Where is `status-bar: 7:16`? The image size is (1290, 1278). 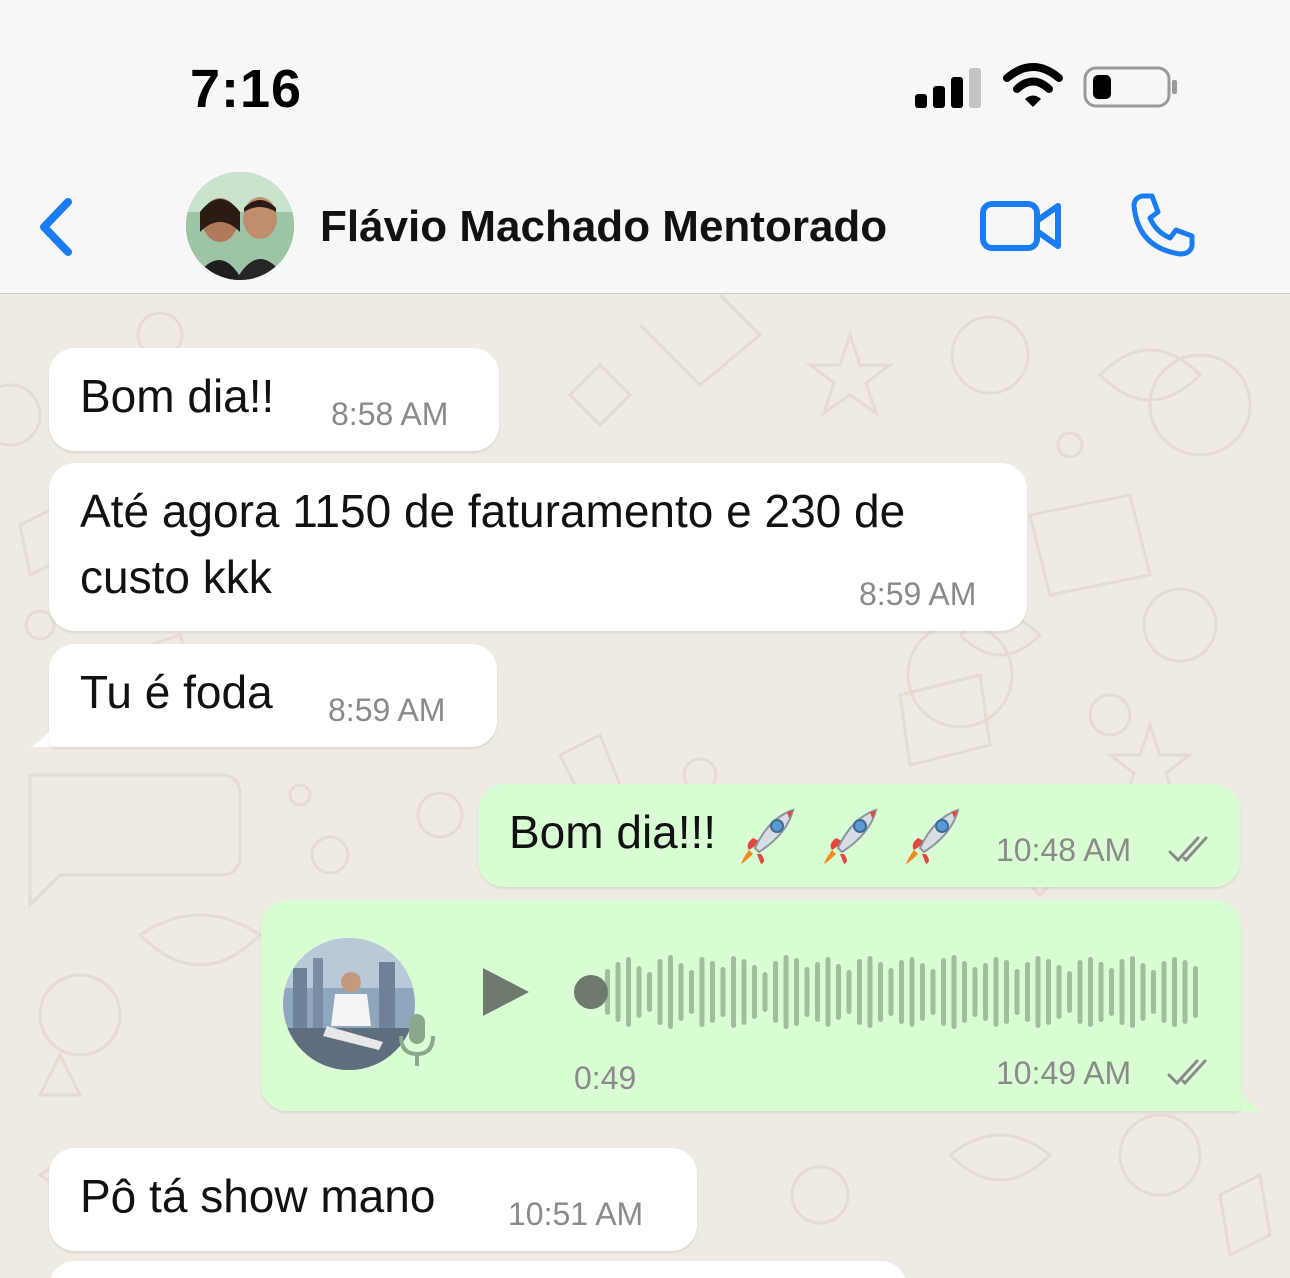
status-bar: 7:16 is located at coordinates (645, 80).